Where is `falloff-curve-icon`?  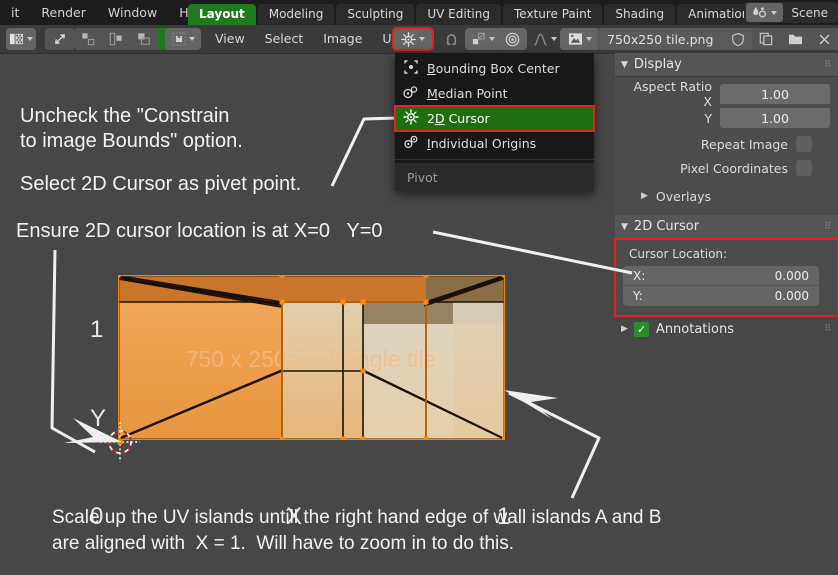 falloff-curve-icon is located at coordinates (545, 39).